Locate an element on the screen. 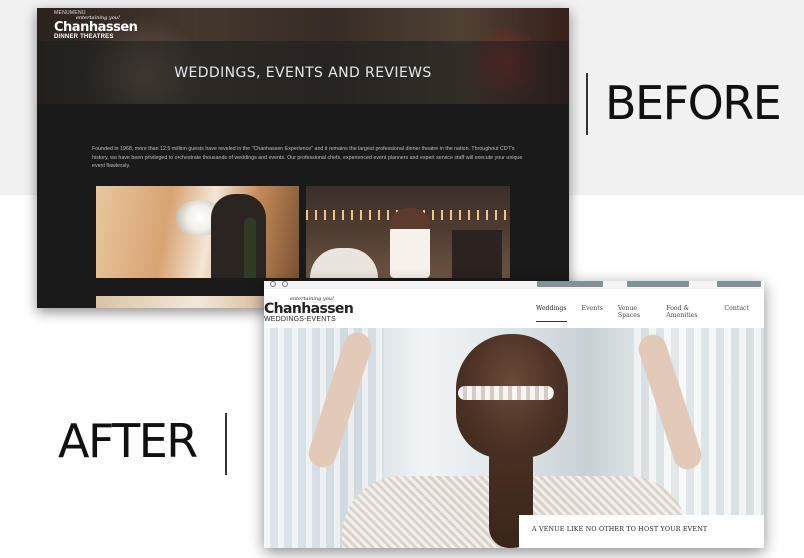 Image resolution: width=804 pixels, height=558 pixels. nav-item-weddings: Weddings is located at coordinates (551, 313).